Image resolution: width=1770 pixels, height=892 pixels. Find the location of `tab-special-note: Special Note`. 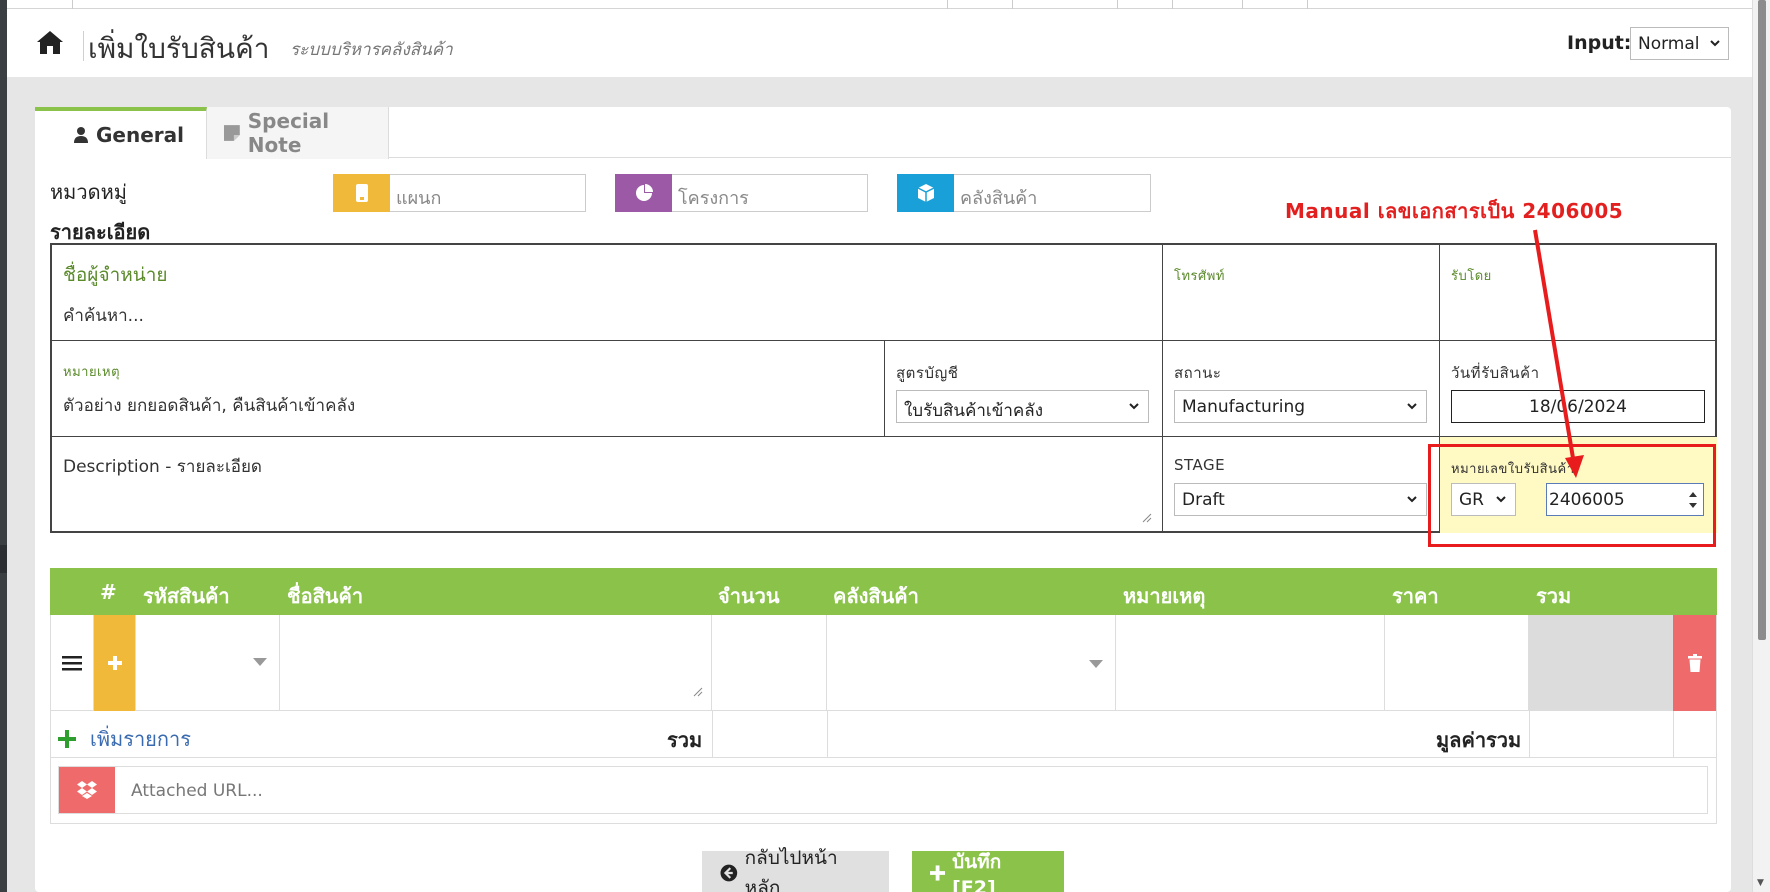

tab-special-note: Special Note is located at coordinates (298, 133).